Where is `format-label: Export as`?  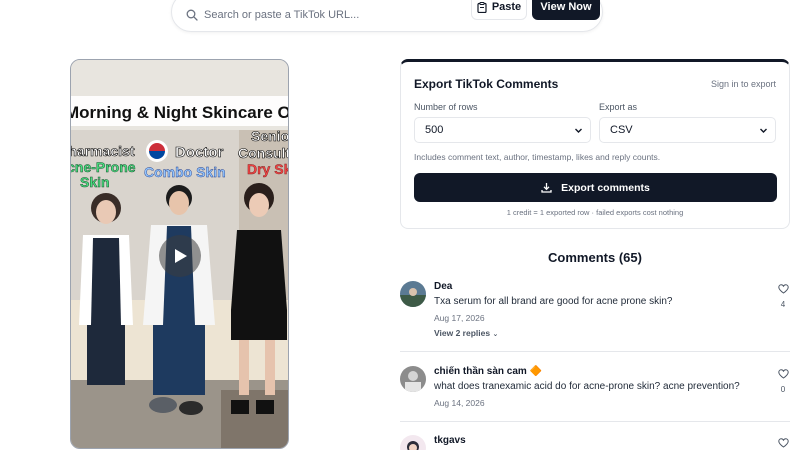
format-label: Export as is located at coordinates (618, 107).